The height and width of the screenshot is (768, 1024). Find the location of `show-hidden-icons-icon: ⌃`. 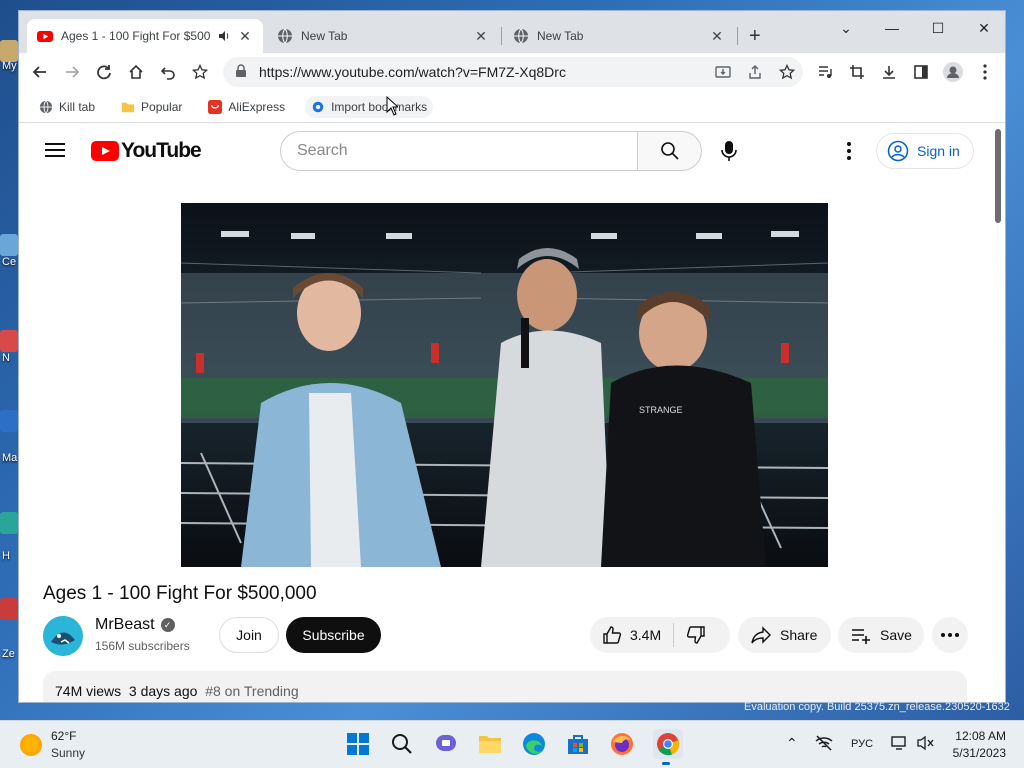

show-hidden-icons-icon: ⌃ is located at coordinates (792, 743).